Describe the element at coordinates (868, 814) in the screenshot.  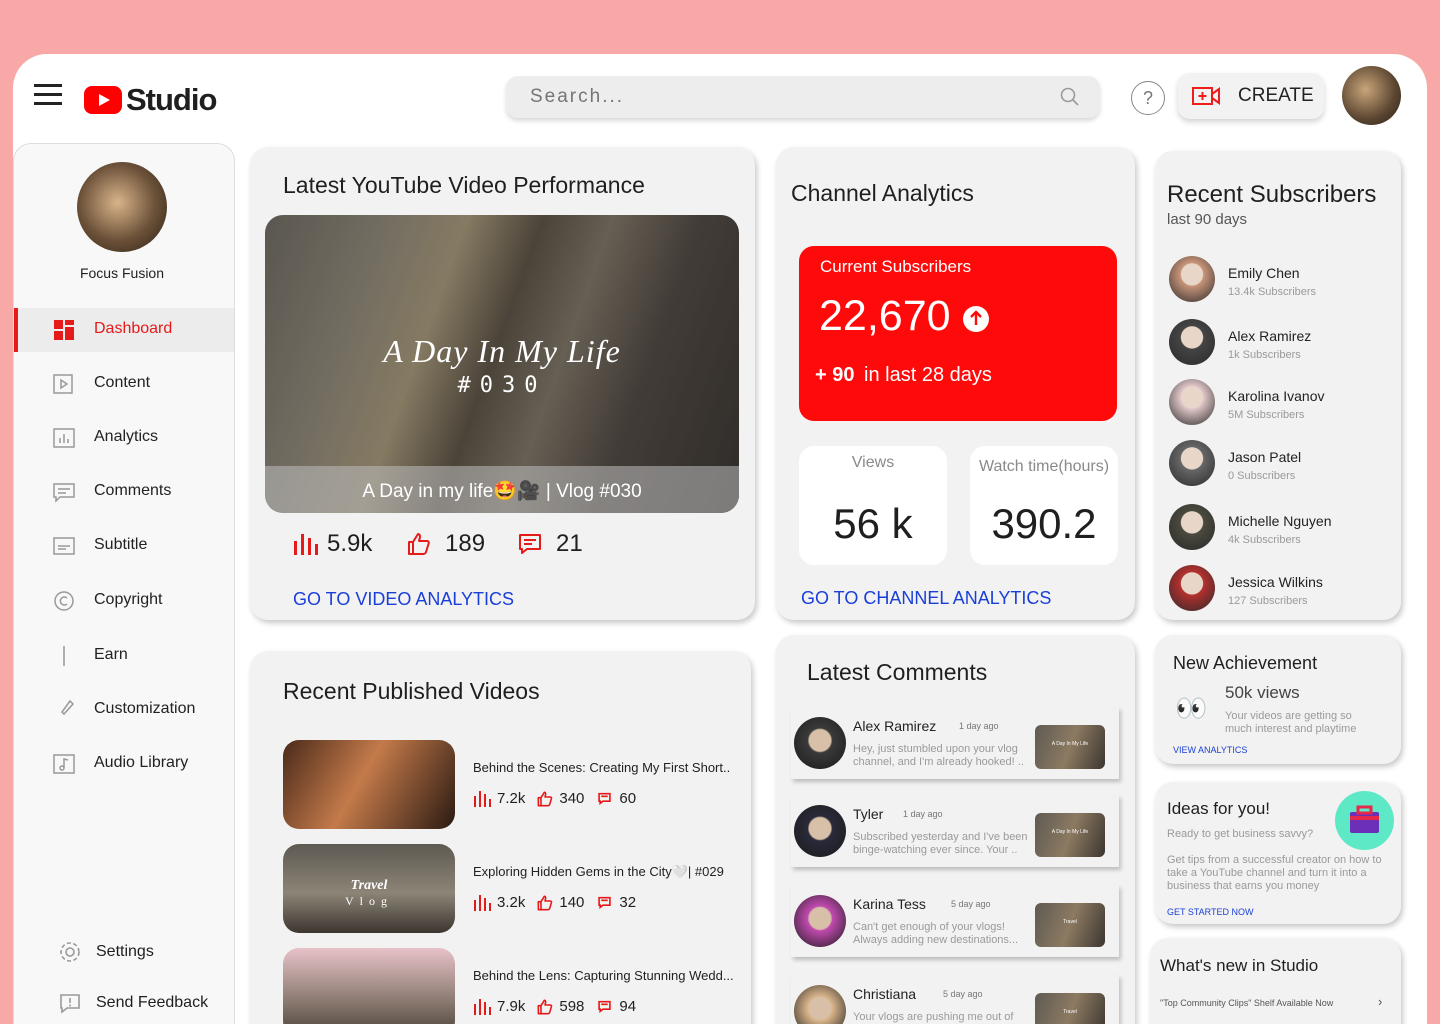
I see `commenter-name: Tyler` at that location.